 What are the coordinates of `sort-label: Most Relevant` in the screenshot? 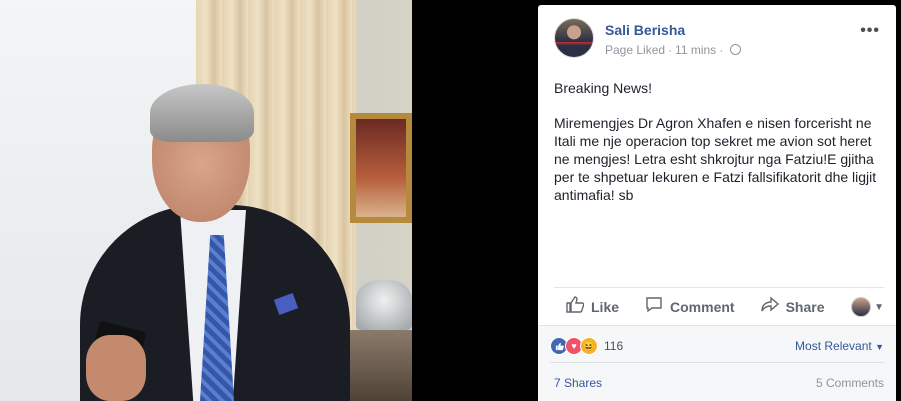 It's located at (833, 346).